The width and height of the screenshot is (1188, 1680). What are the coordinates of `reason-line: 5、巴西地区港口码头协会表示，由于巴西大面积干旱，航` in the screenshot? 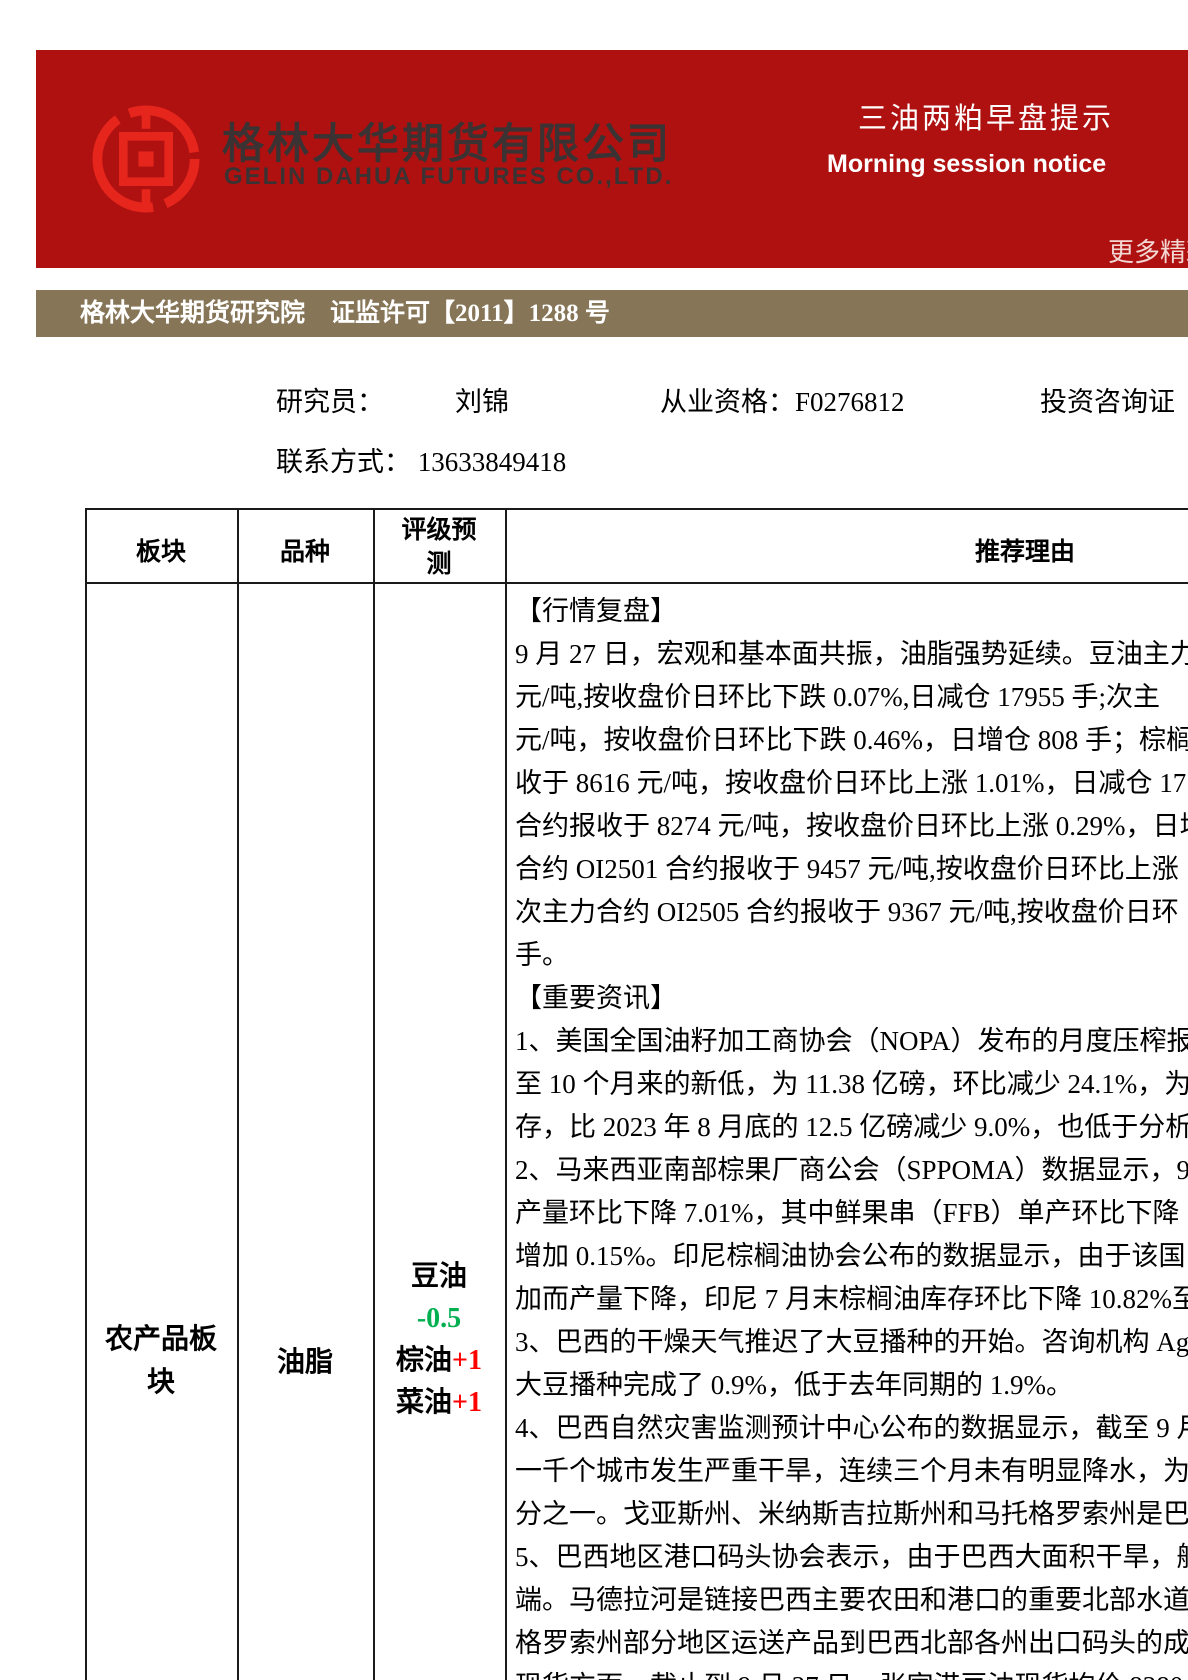 It's located at (851, 1557).